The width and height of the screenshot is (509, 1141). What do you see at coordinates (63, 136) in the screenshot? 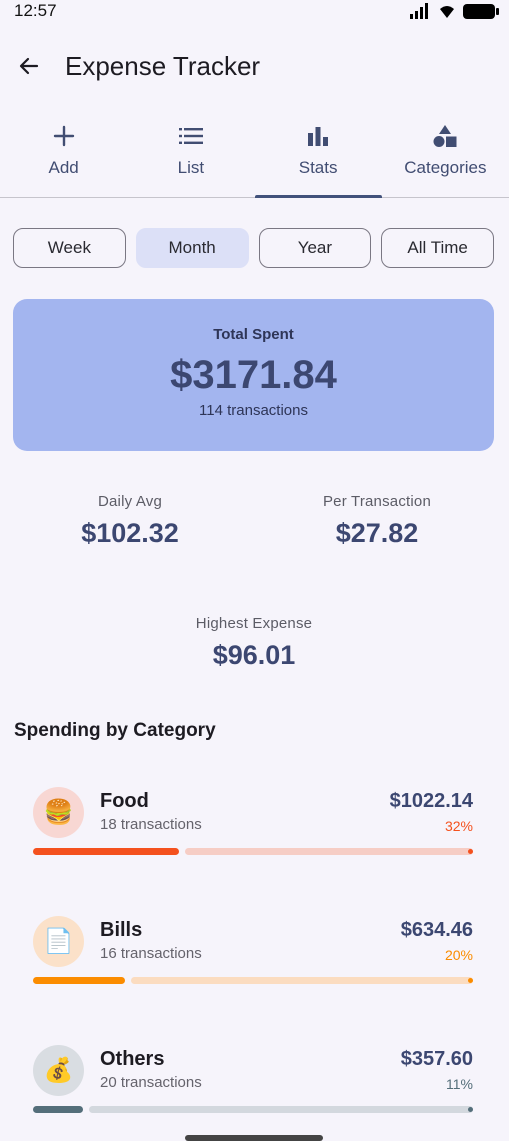
I see `plus-icon` at bounding box center [63, 136].